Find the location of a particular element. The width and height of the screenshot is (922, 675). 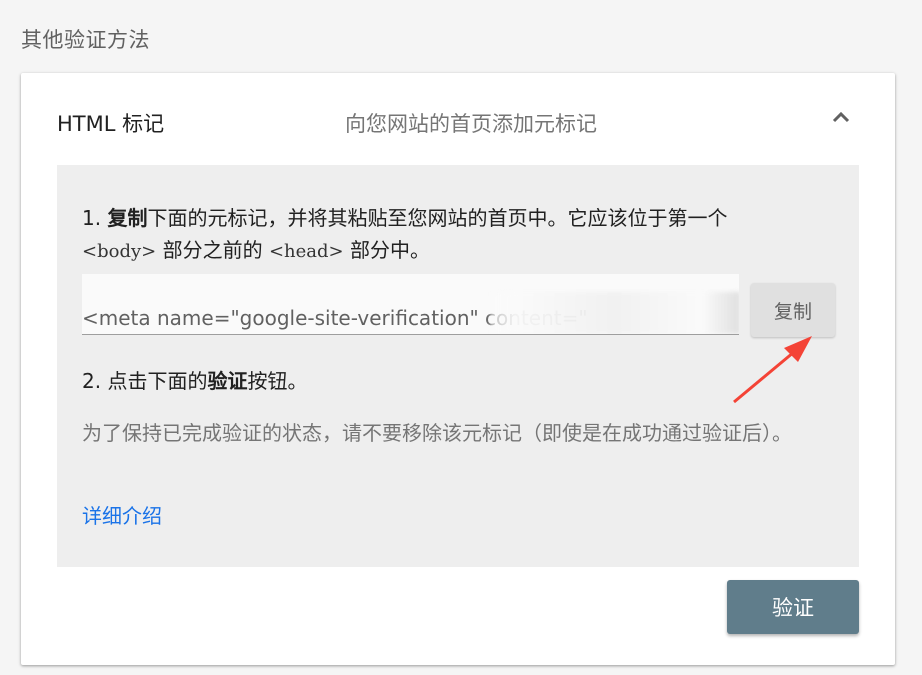

learn-more-link: 详细介绍 is located at coordinates (122, 514).